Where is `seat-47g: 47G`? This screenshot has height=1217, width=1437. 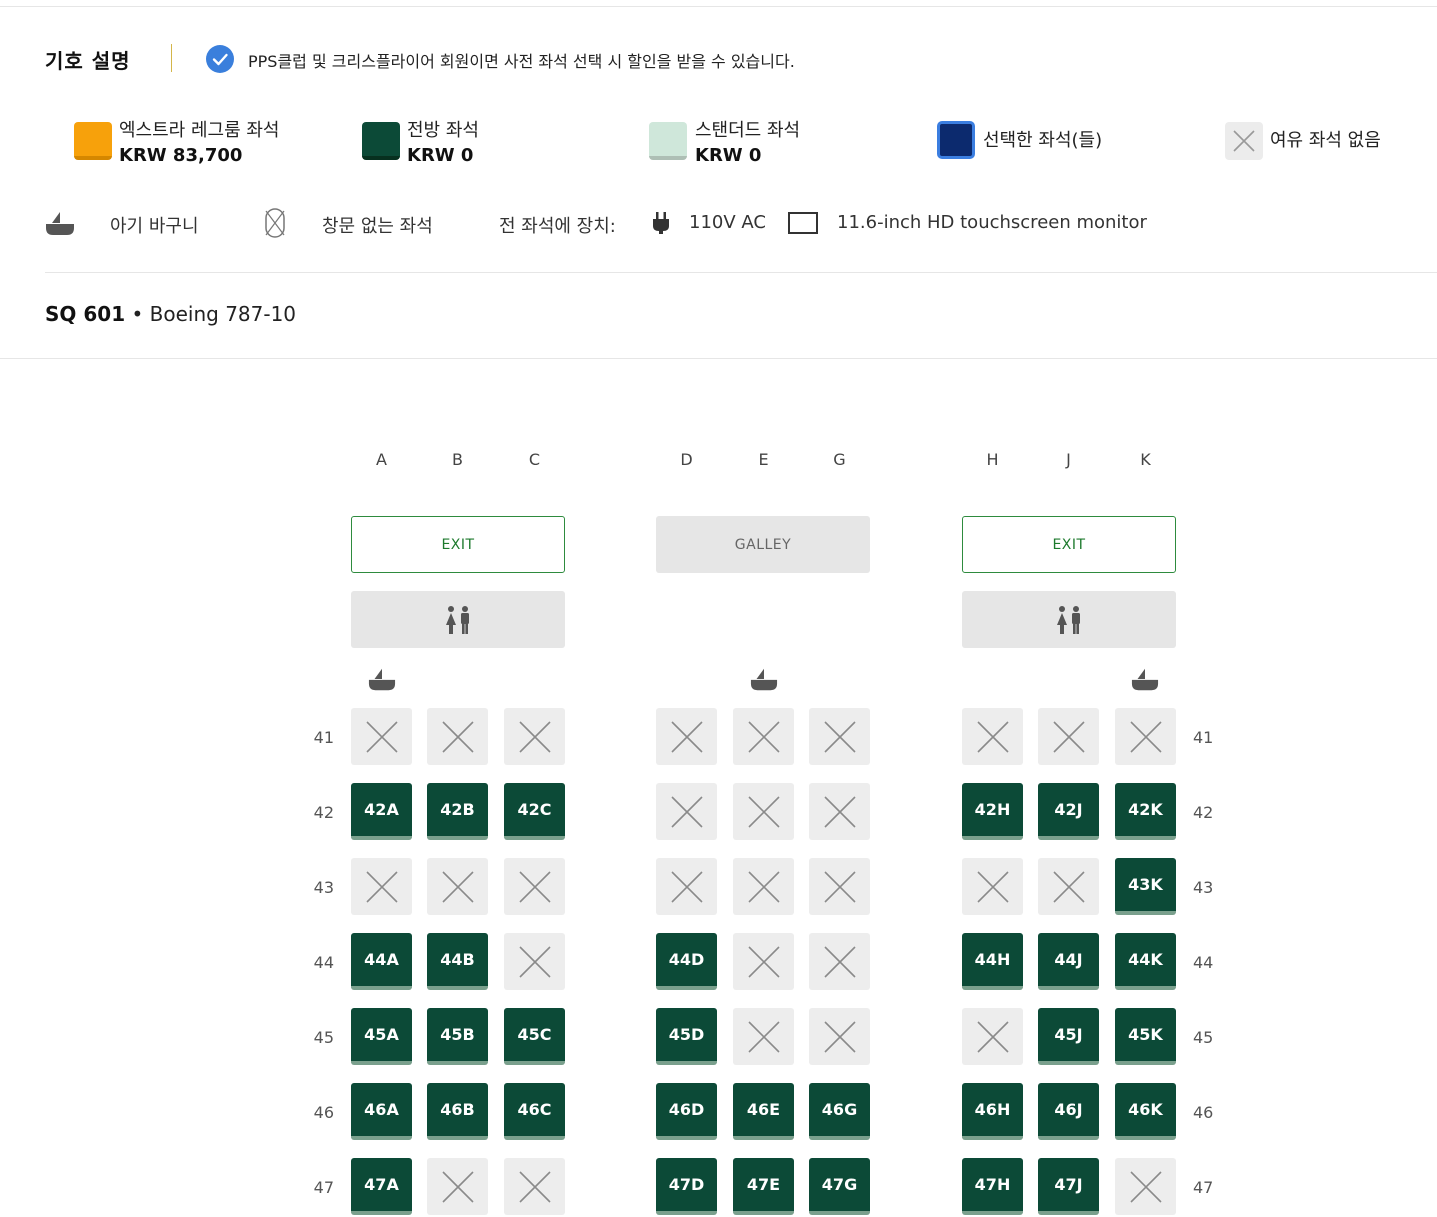
seat-47g: 47G is located at coordinates (839, 1186).